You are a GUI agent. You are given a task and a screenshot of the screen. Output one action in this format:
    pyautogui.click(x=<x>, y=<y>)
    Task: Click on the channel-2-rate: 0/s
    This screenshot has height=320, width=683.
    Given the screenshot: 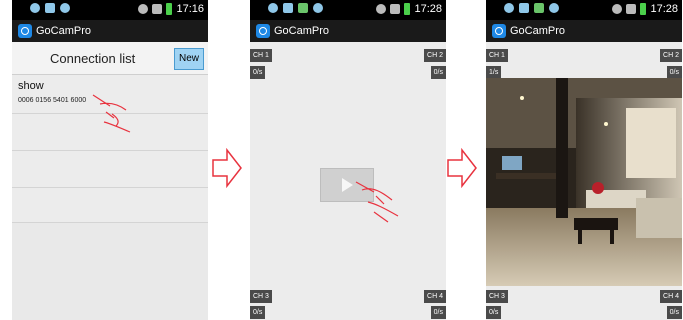 What is the action you would take?
    pyautogui.click(x=438, y=72)
    